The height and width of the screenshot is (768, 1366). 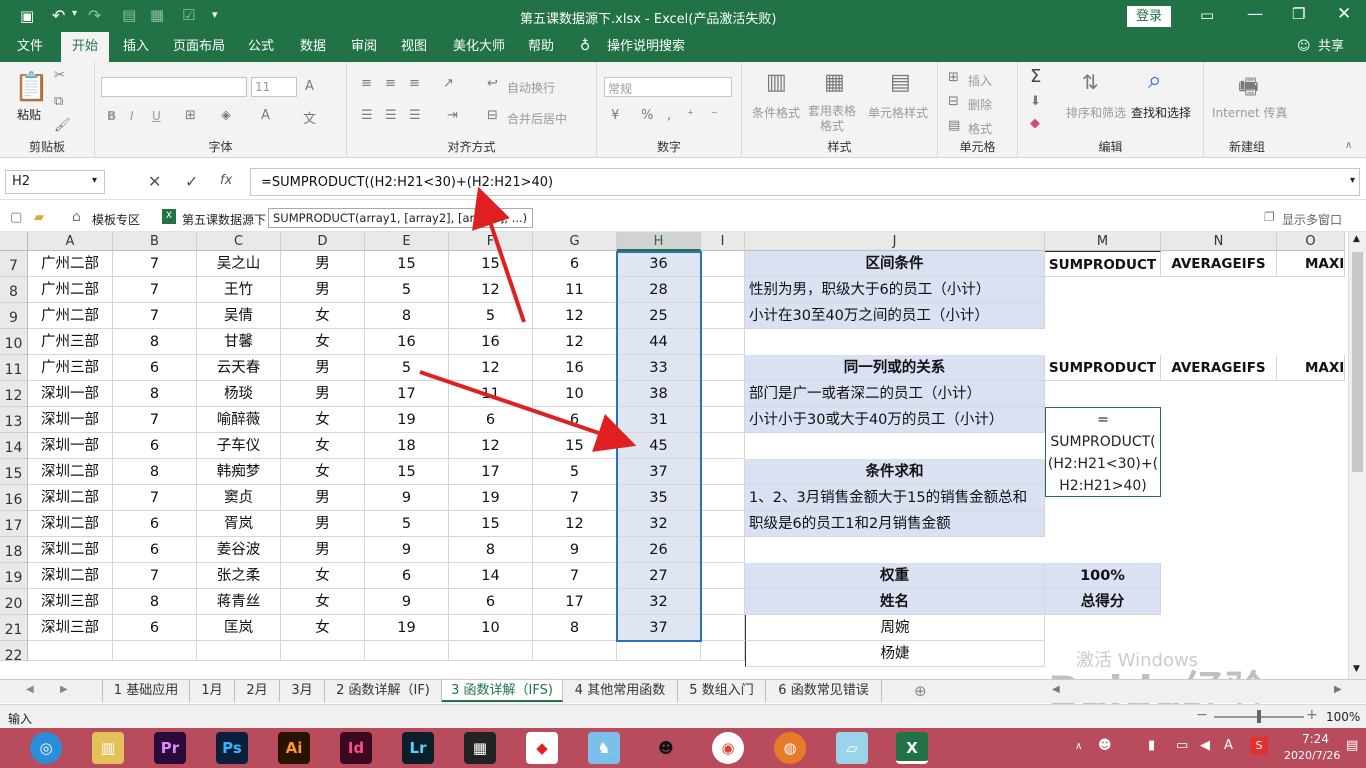 What do you see at coordinates (895, 498) in the screenshot?
I see `question-5: 1、2、3月销售金额大于15的销售金额总和` at bounding box center [895, 498].